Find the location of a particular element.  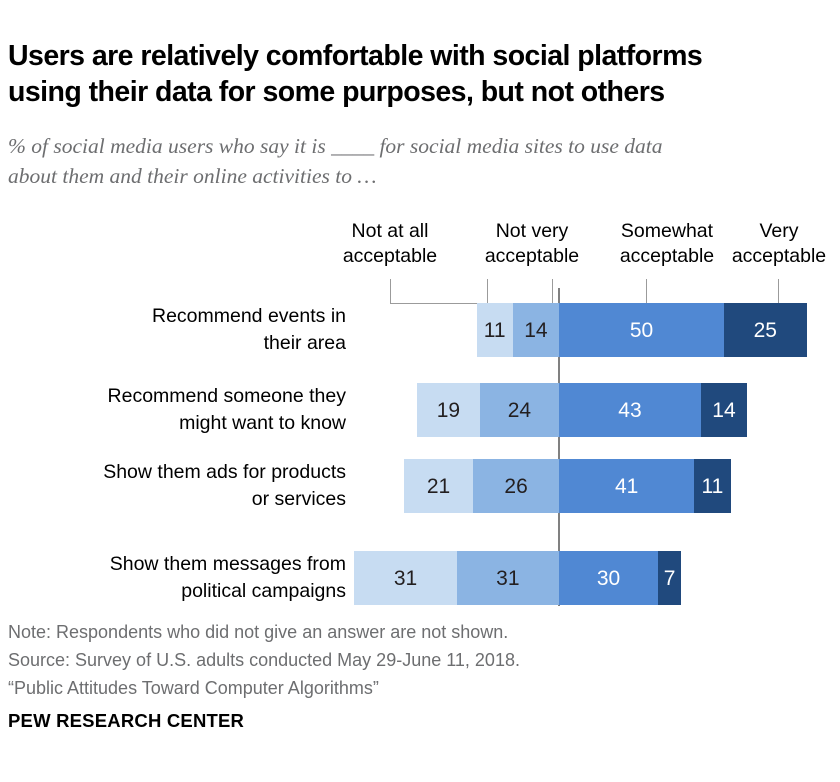

bar-segment: 26 is located at coordinates (516, 486).